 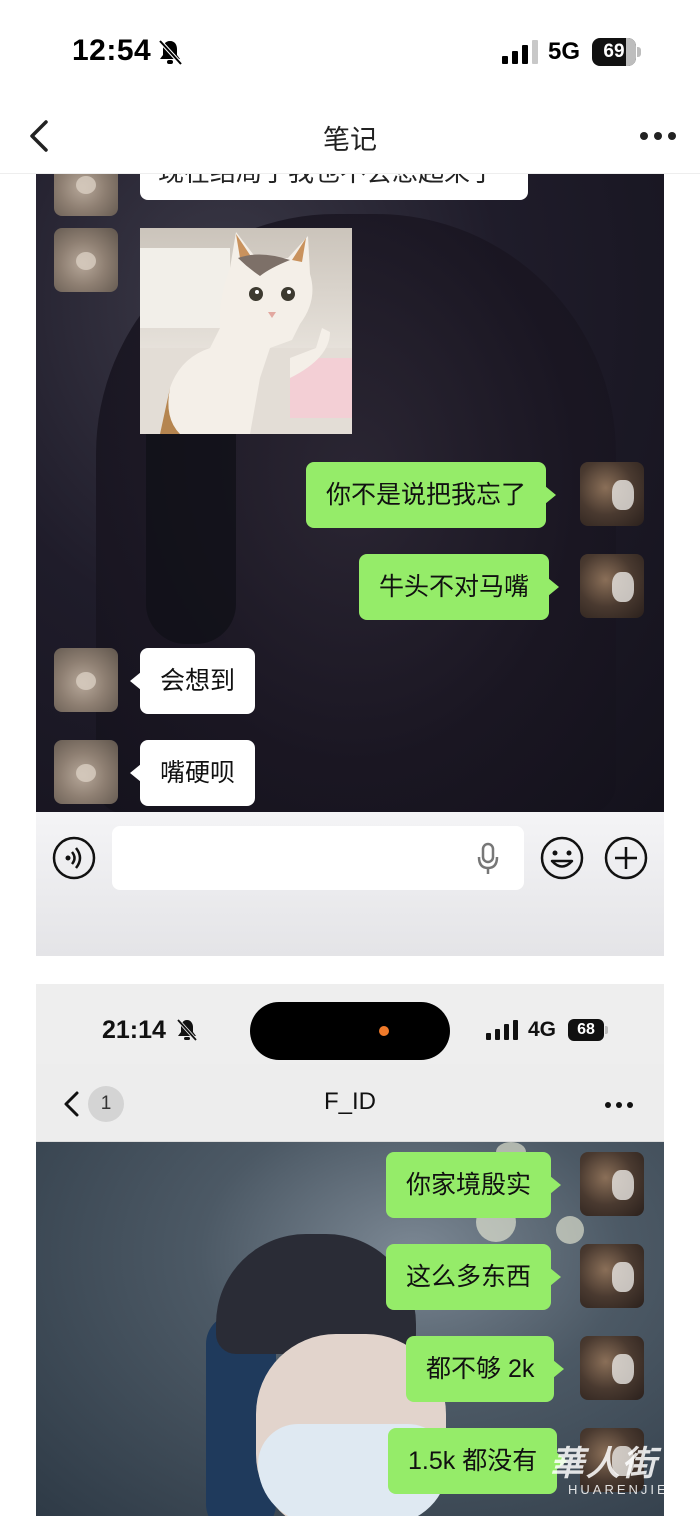 I want to click on voice-input-icon, so click(x=74, y=858).